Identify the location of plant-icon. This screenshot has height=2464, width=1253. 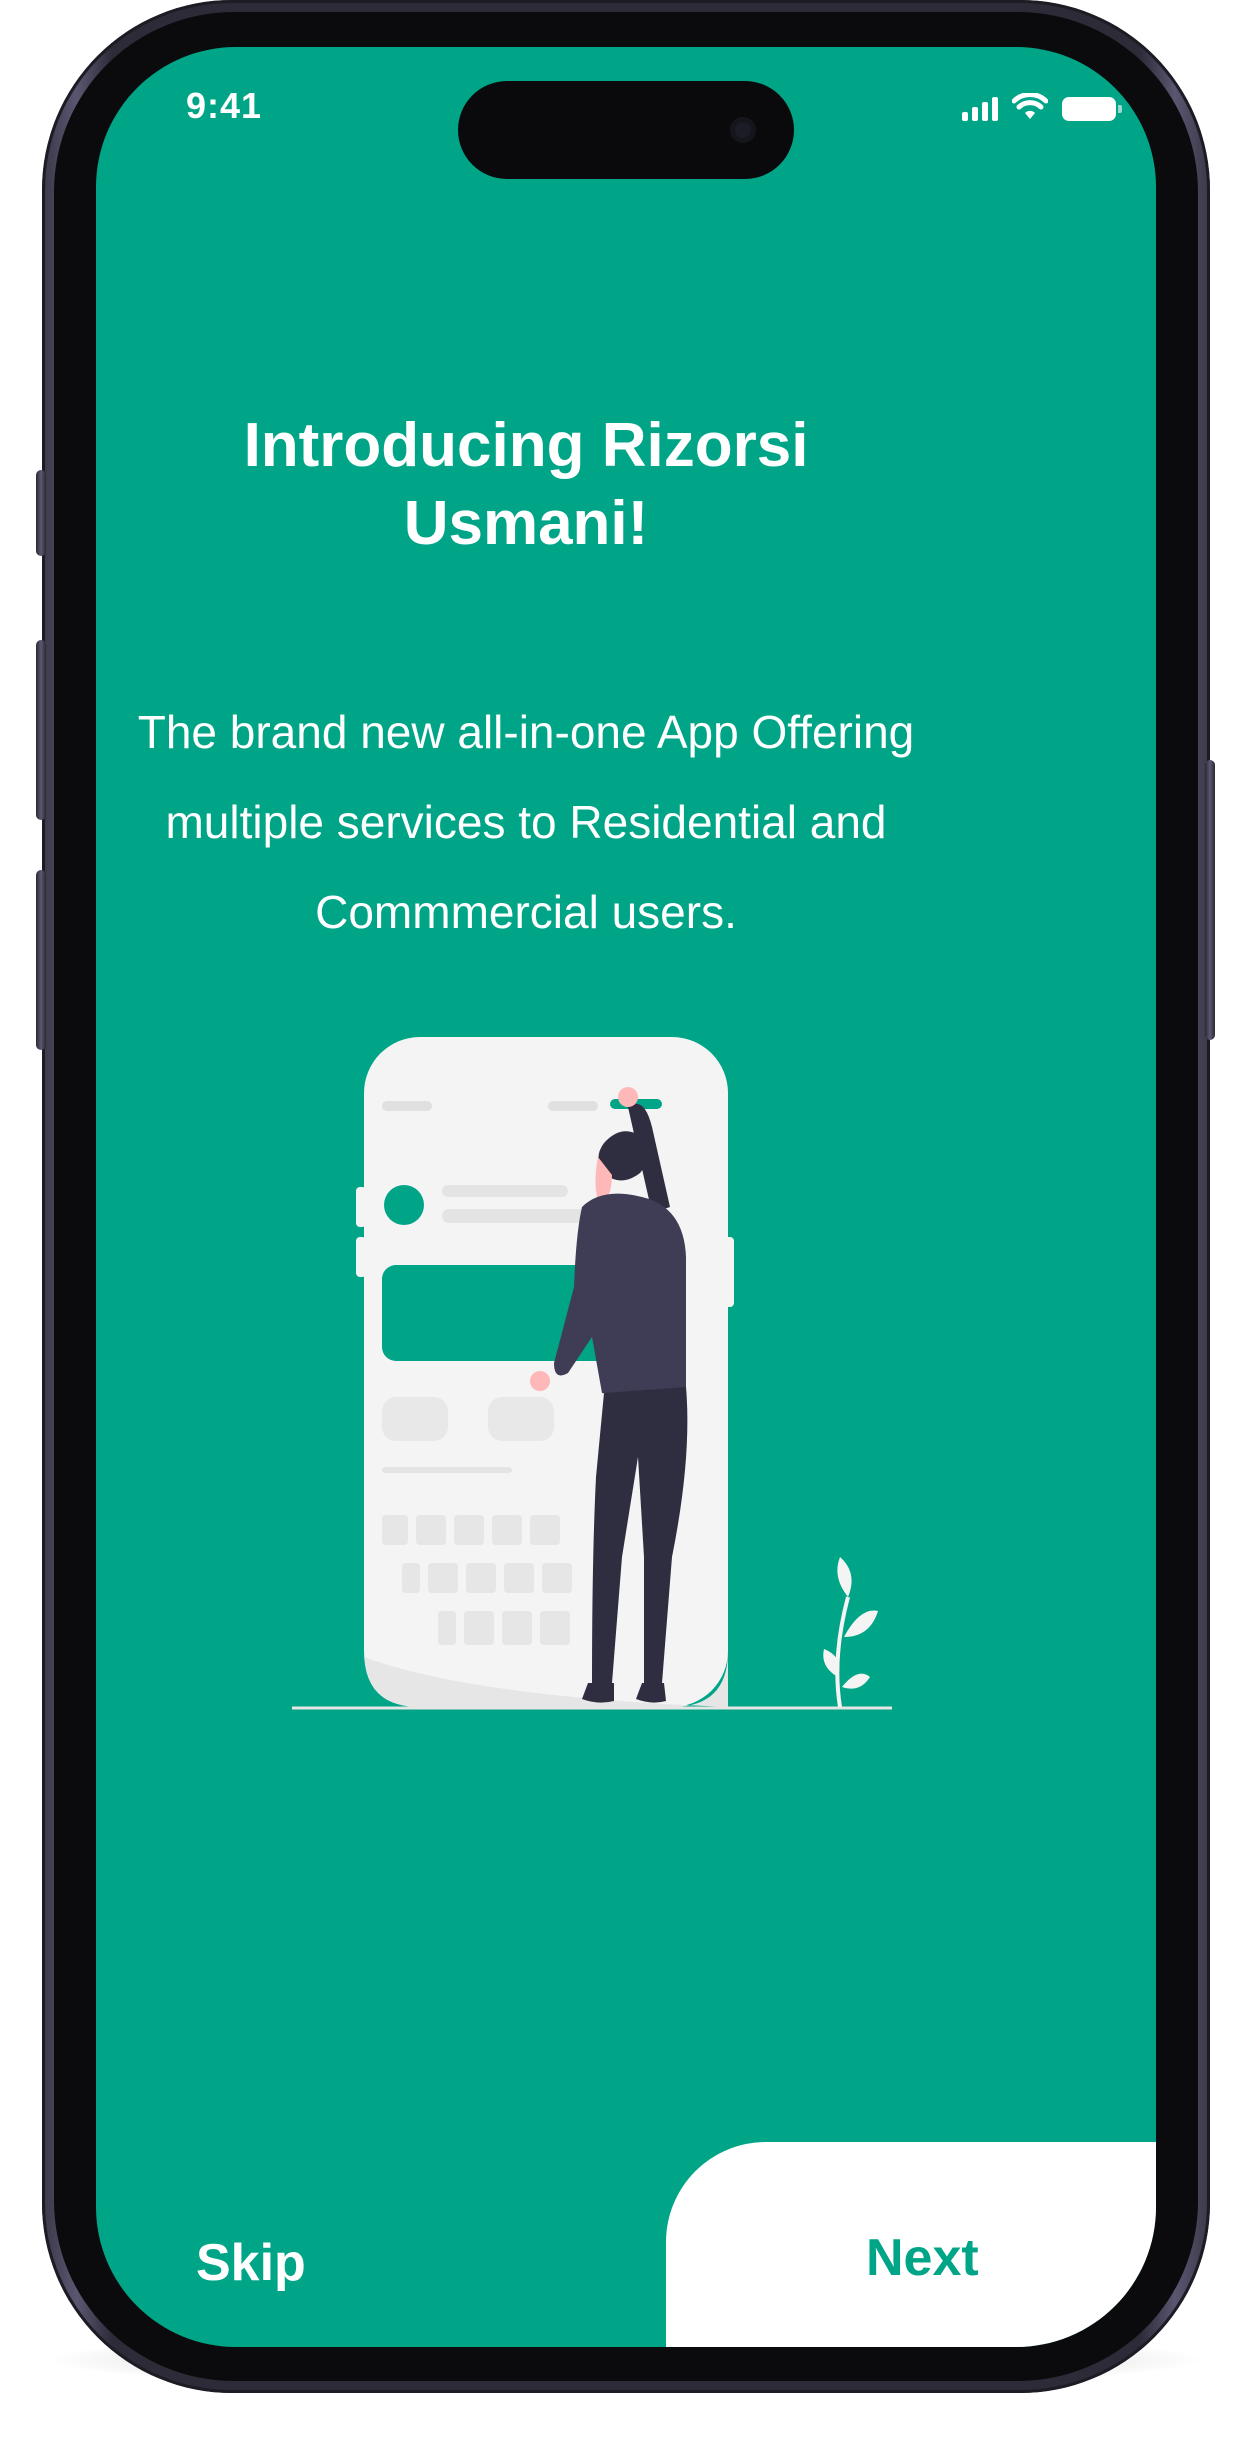
(850, 1632).